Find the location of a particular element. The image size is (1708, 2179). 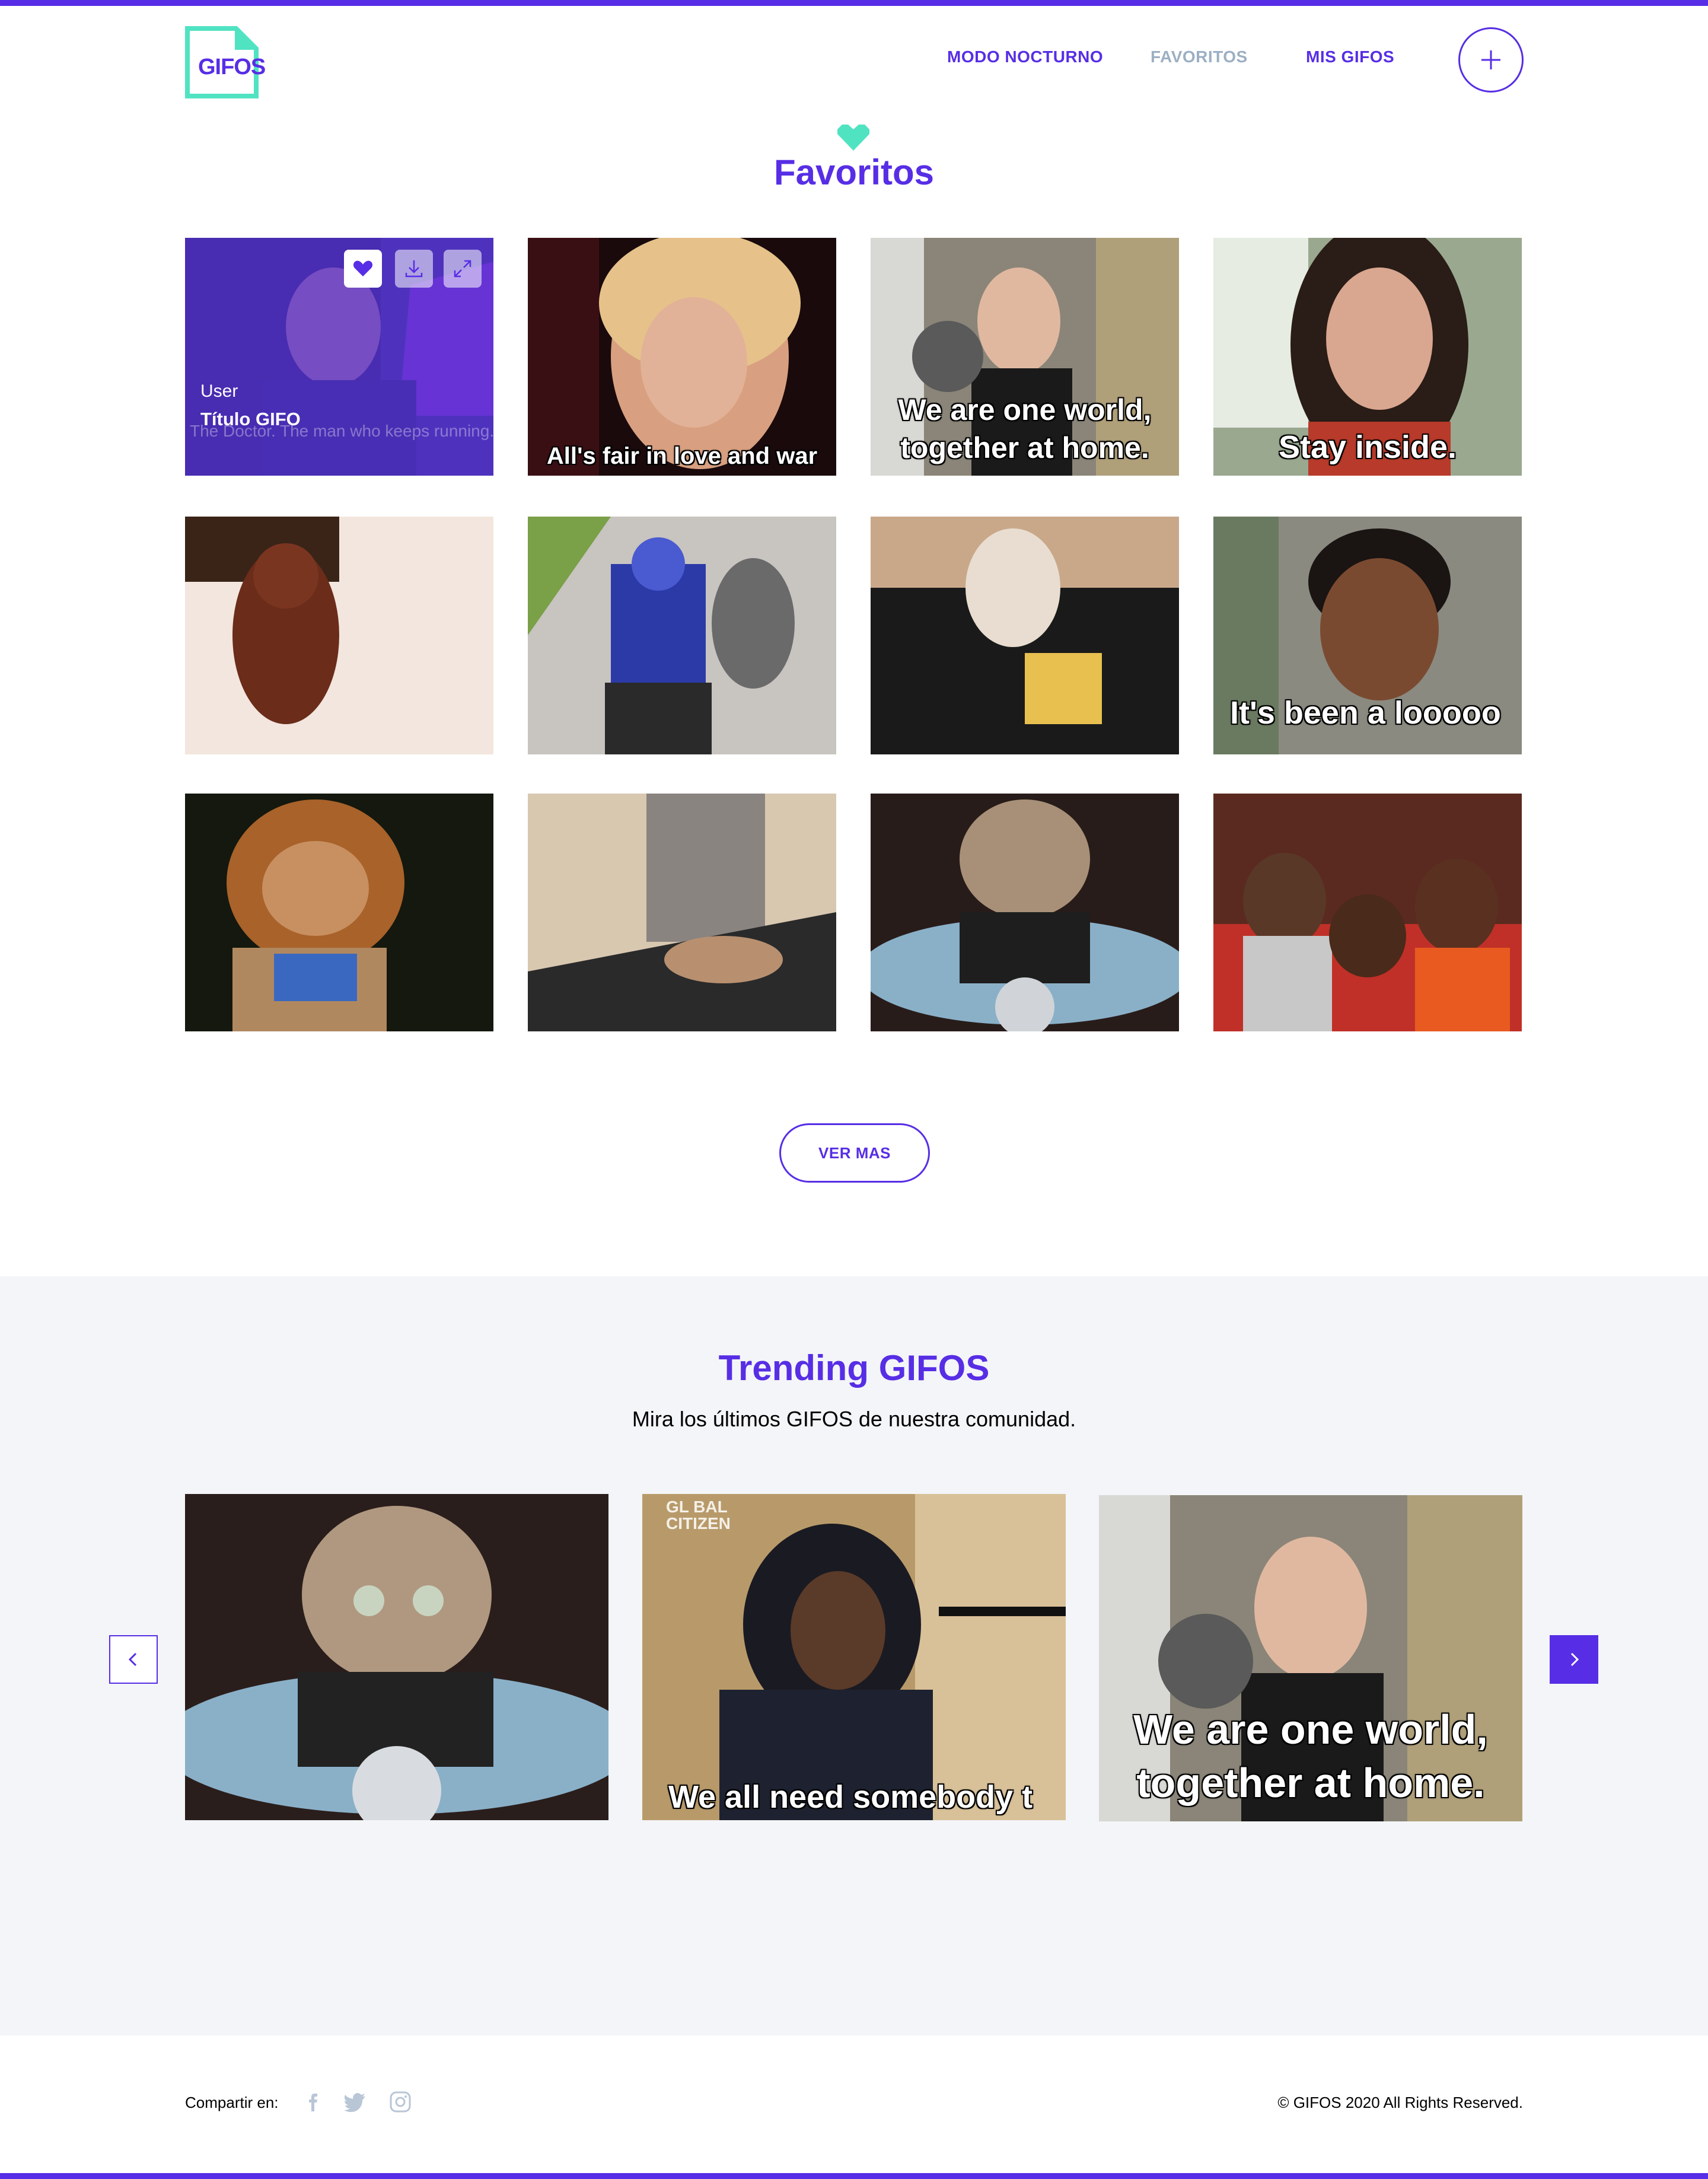

download-icon is located at coordinates (414, 269).